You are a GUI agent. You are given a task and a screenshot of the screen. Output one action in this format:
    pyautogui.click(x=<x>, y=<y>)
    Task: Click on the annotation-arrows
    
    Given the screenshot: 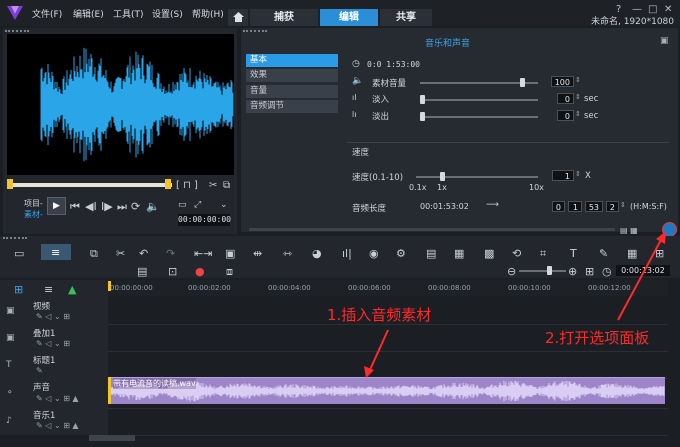 What is the action you would take?
    pyautogui.click(x=515, y=304)
    